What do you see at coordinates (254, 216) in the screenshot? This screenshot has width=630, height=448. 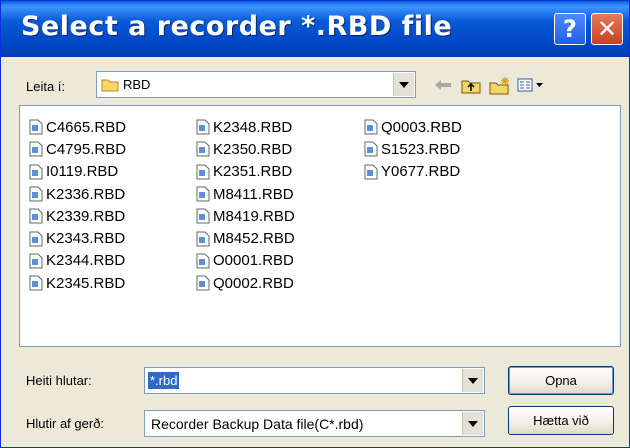 I see `file-name: M8419.RBD` at bounding box center [254, 216].